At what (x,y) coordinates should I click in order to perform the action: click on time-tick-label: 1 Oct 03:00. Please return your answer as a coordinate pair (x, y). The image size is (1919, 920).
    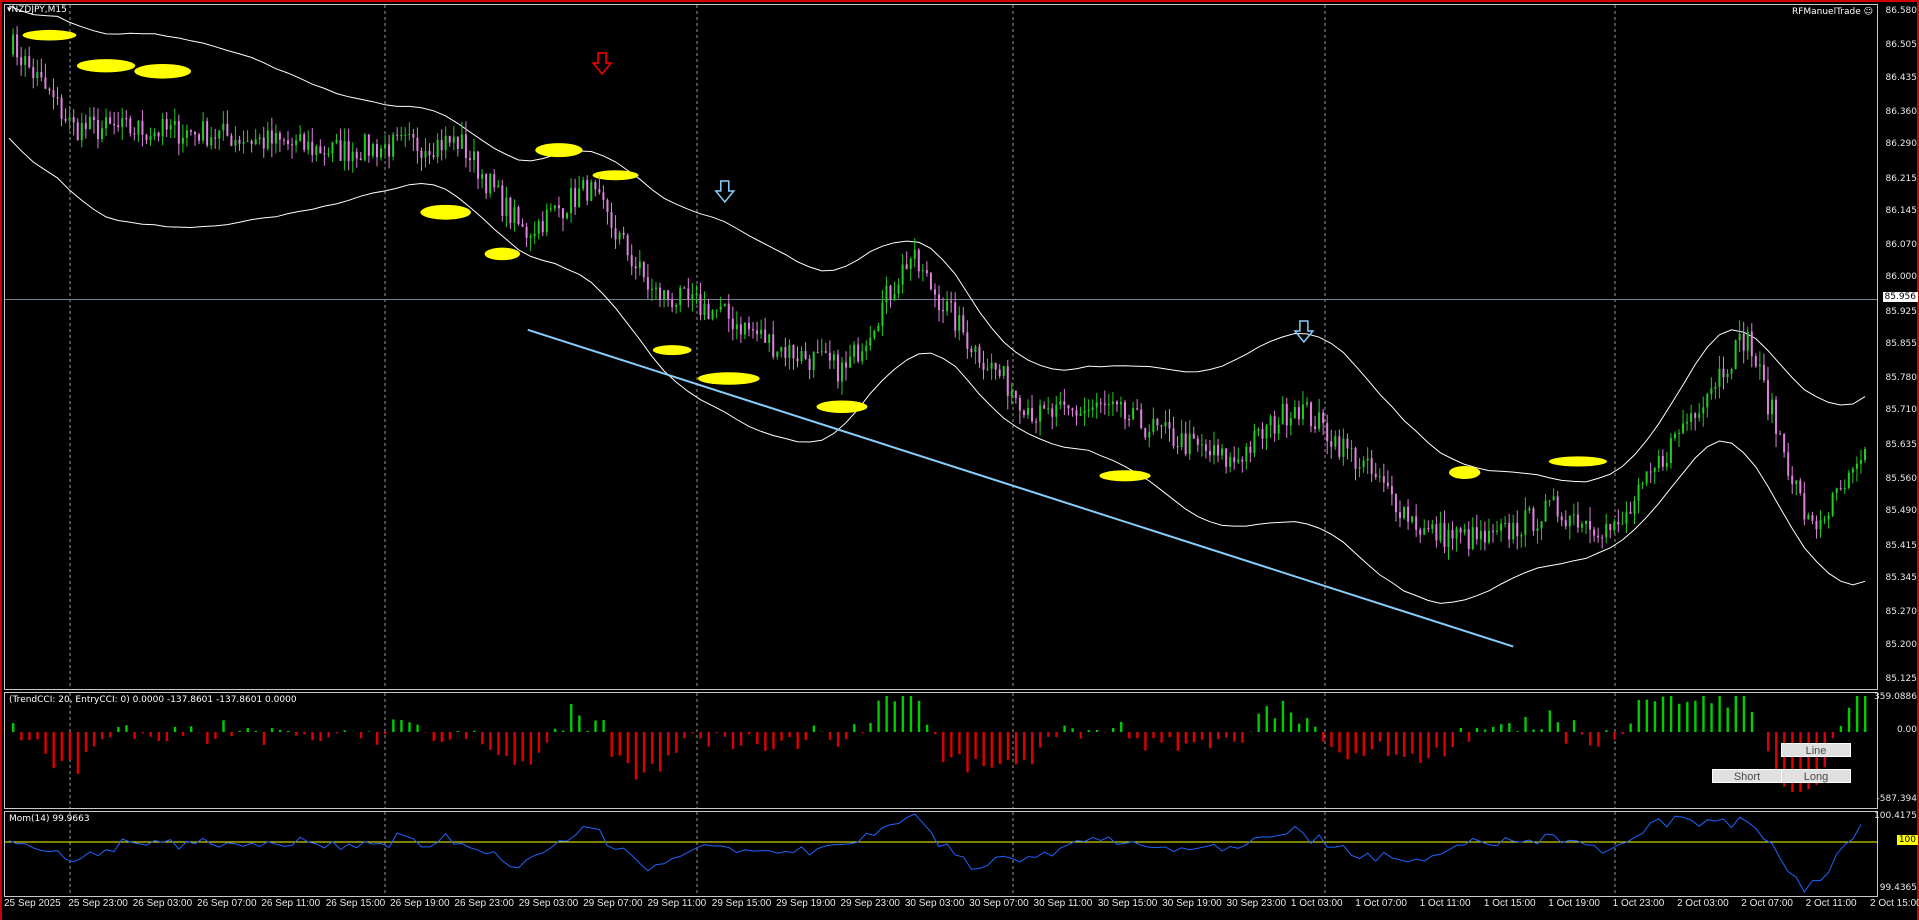
    Looking at the image, I should click on (1316, 903).